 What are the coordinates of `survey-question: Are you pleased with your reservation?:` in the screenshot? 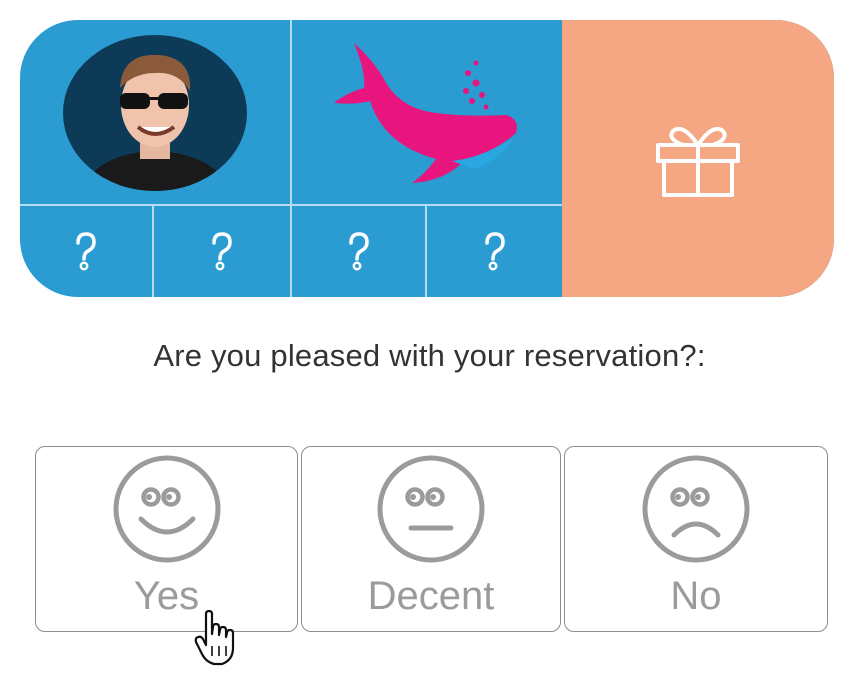 It's located at (429, 355).